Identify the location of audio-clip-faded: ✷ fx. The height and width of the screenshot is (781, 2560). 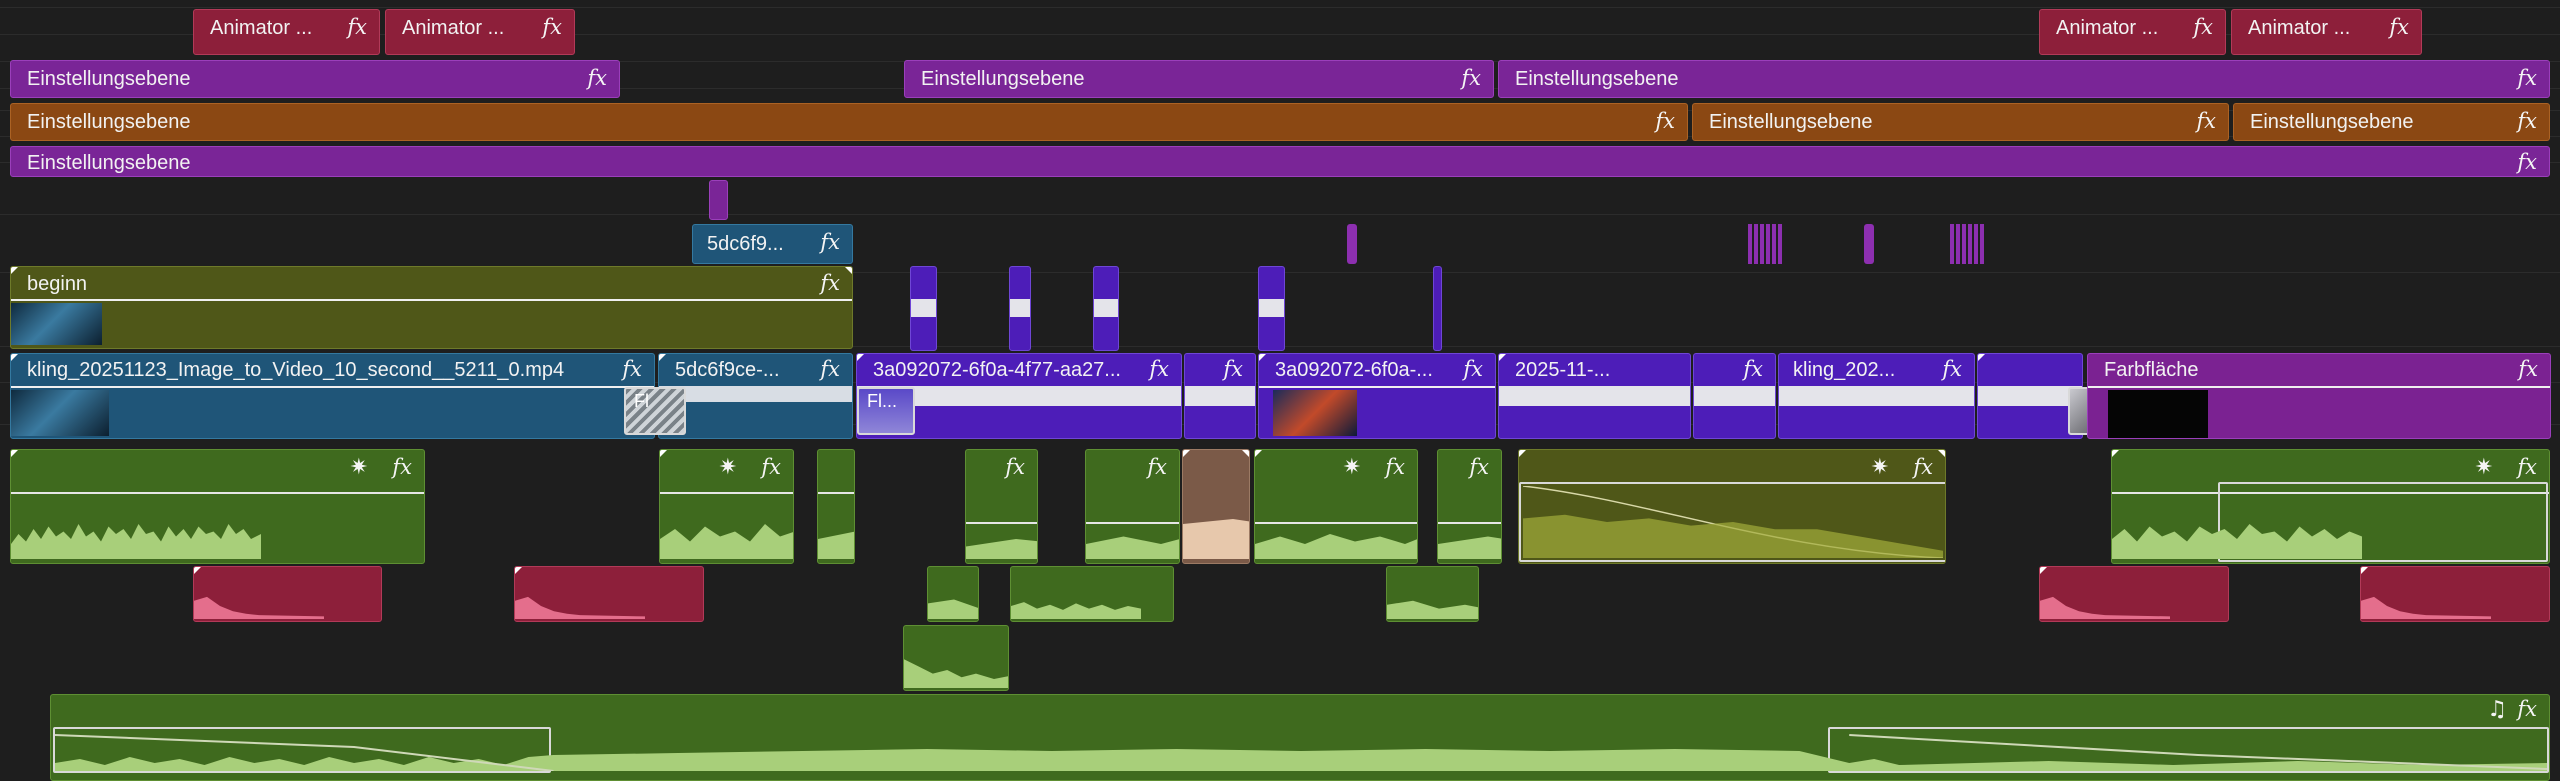
(1732, 506).